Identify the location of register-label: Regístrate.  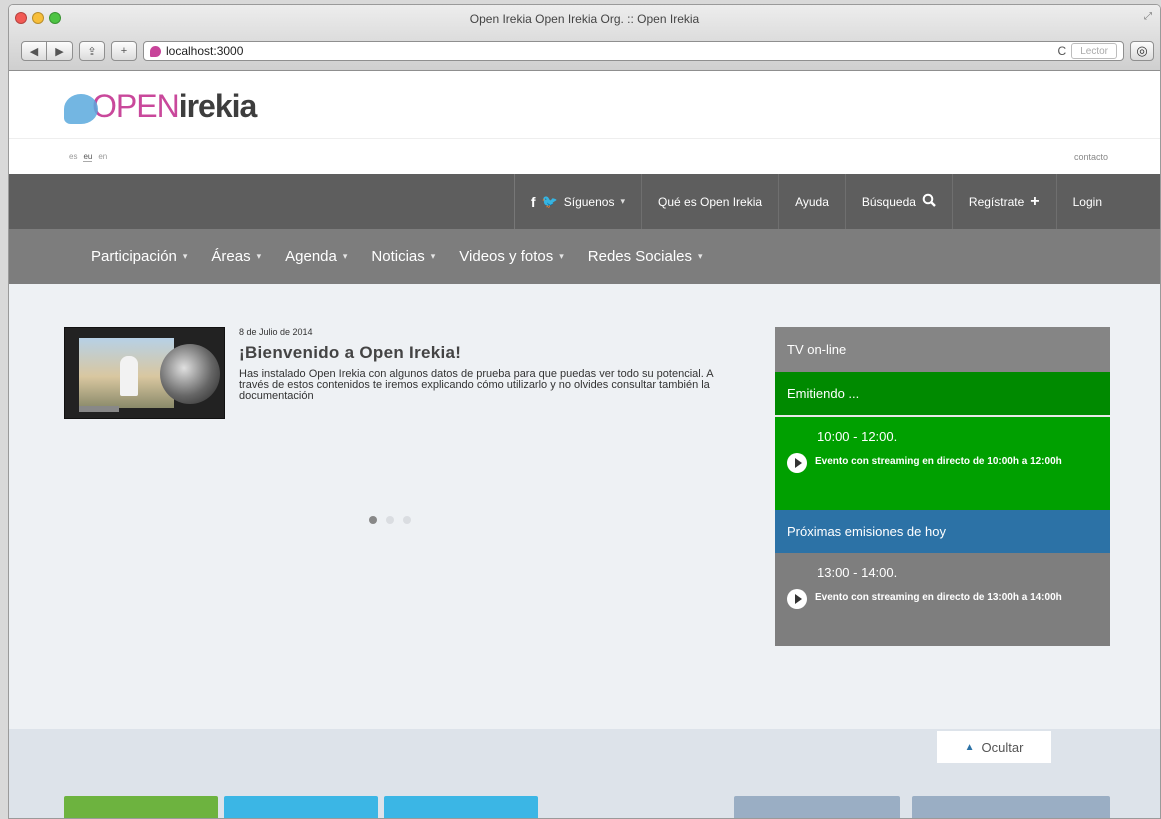
(996, 201).